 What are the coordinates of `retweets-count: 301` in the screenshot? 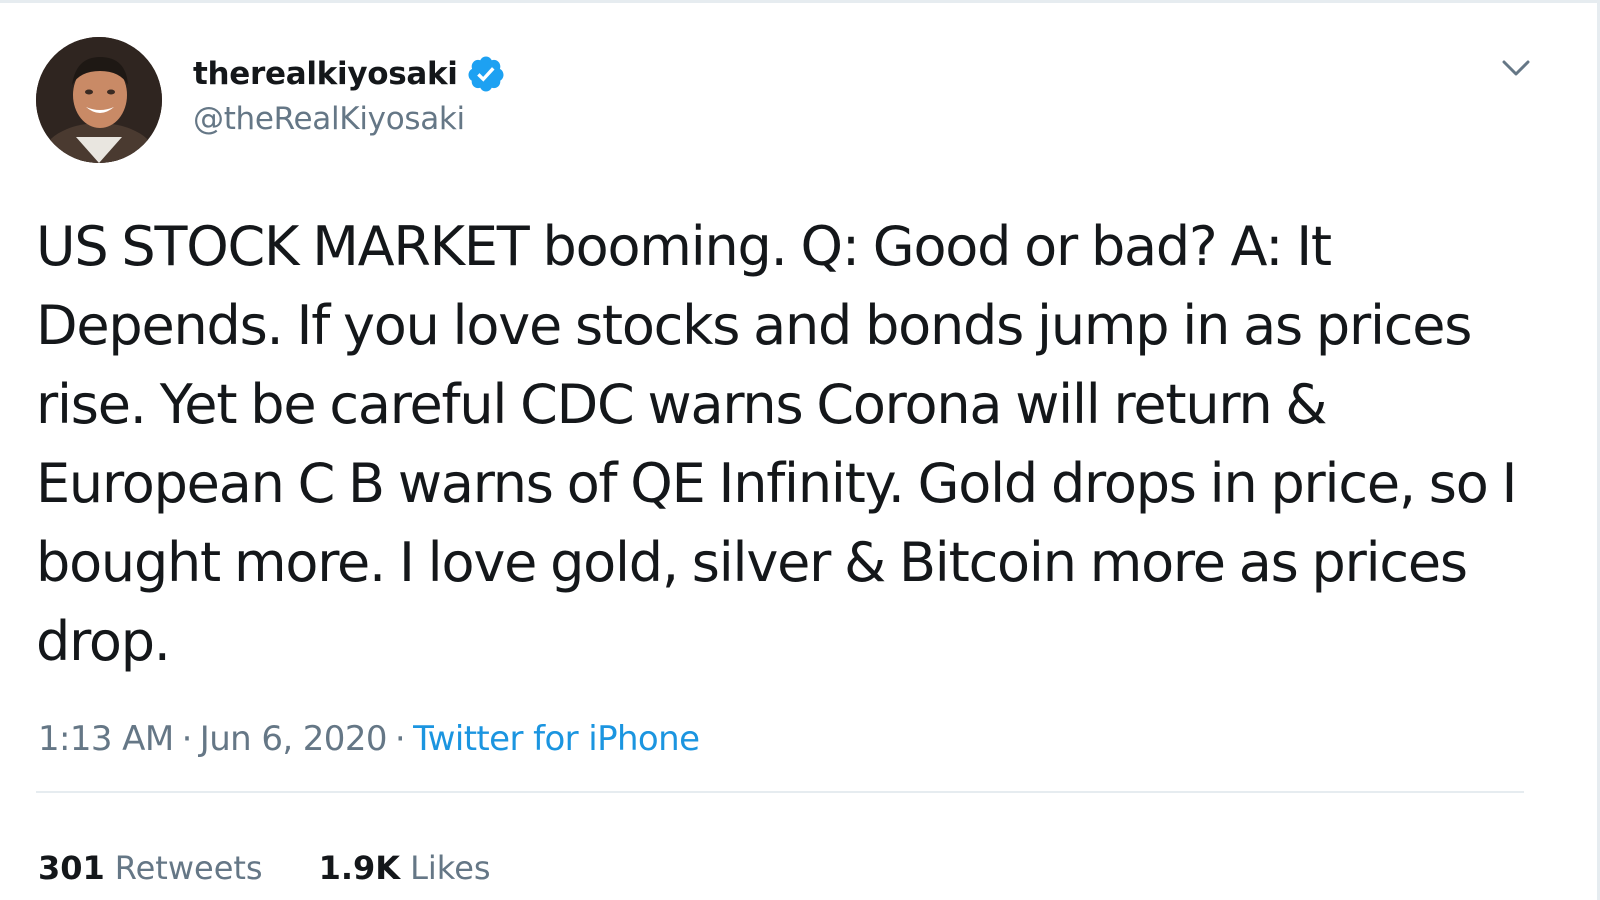 It's located at (71, 868).